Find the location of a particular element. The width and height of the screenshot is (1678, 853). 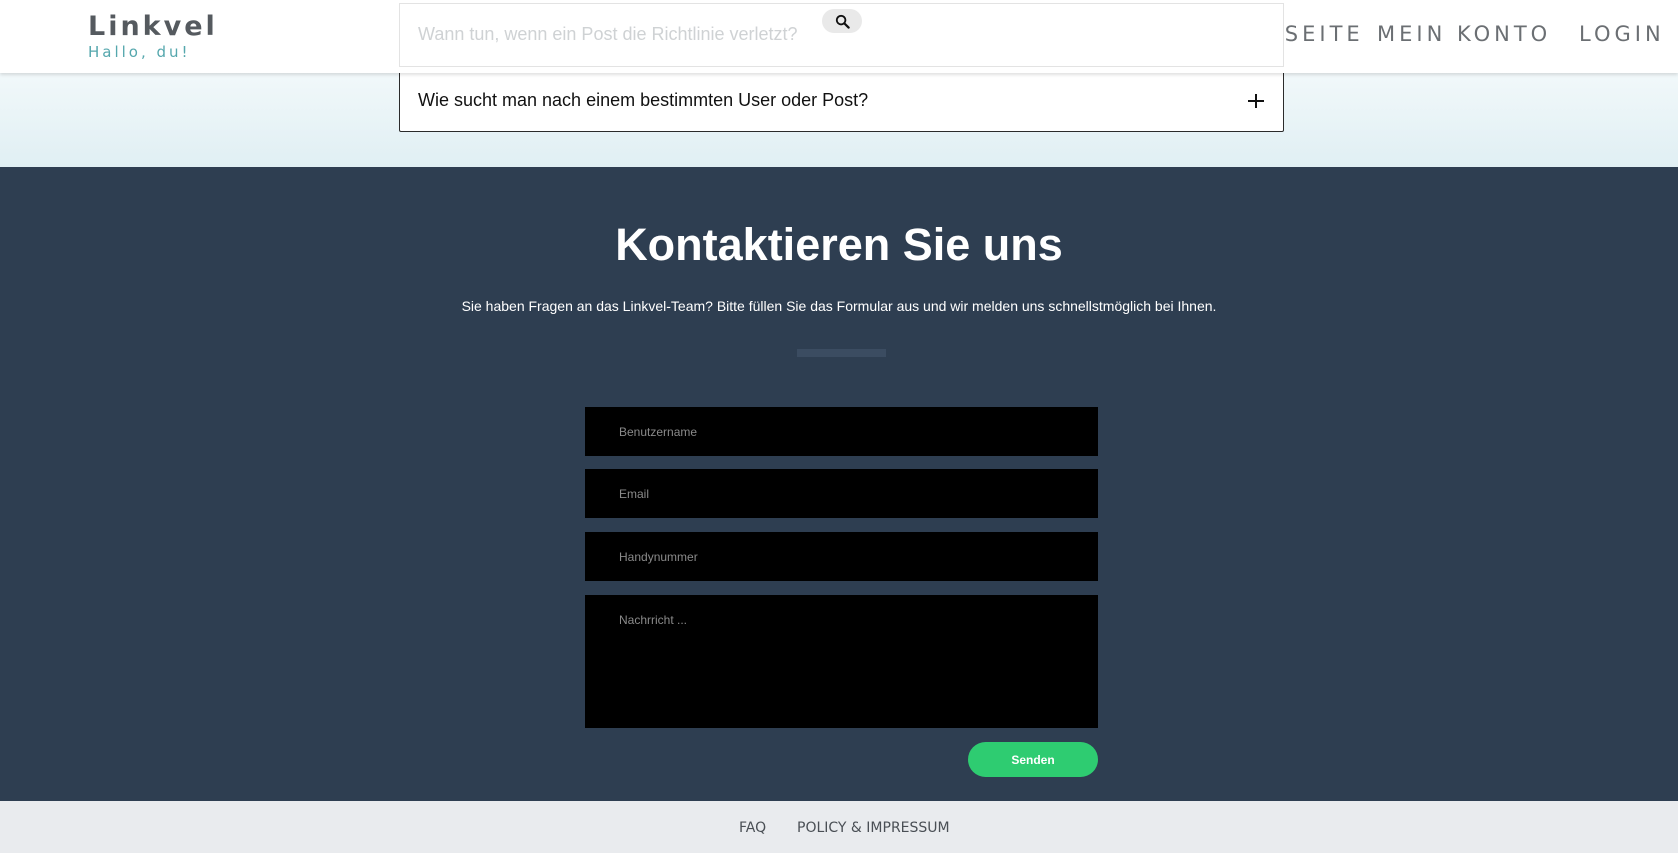

site-footer: FAQ POLICY & IMPRESSUM is located at coordinates (839, 827).